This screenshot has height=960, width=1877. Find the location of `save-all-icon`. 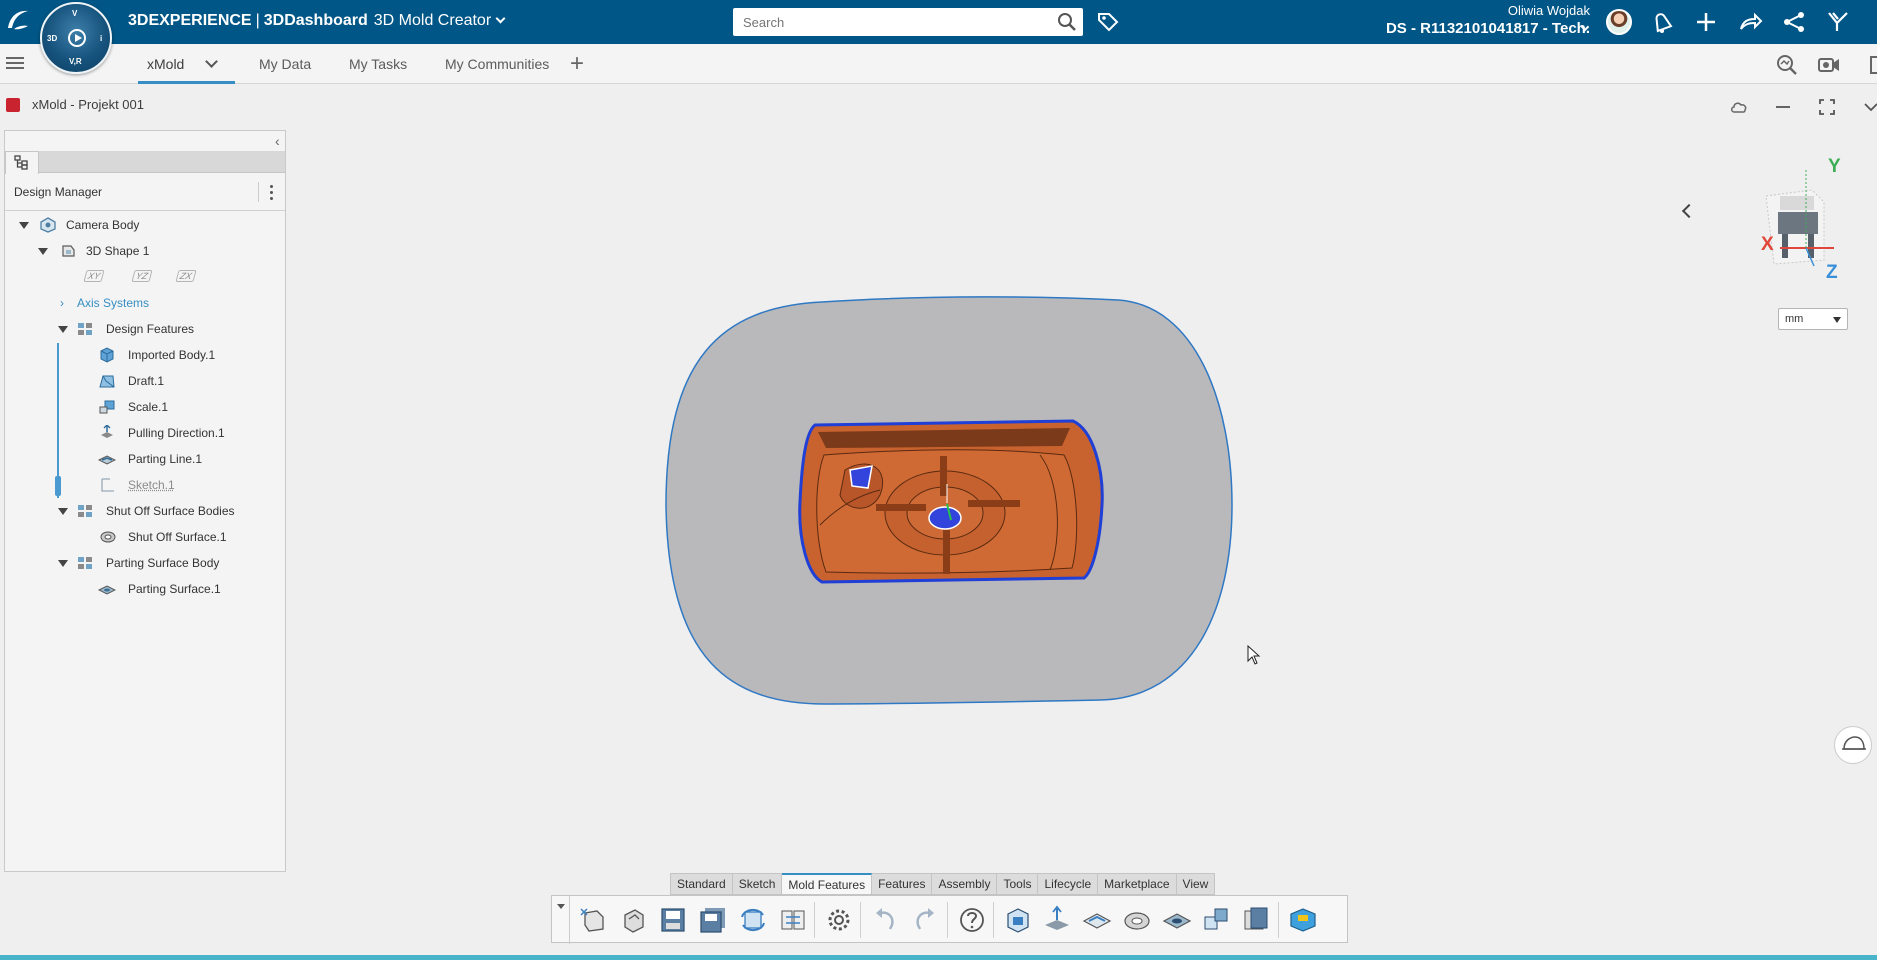

save-all-icon is located at coordinates (713, 920).